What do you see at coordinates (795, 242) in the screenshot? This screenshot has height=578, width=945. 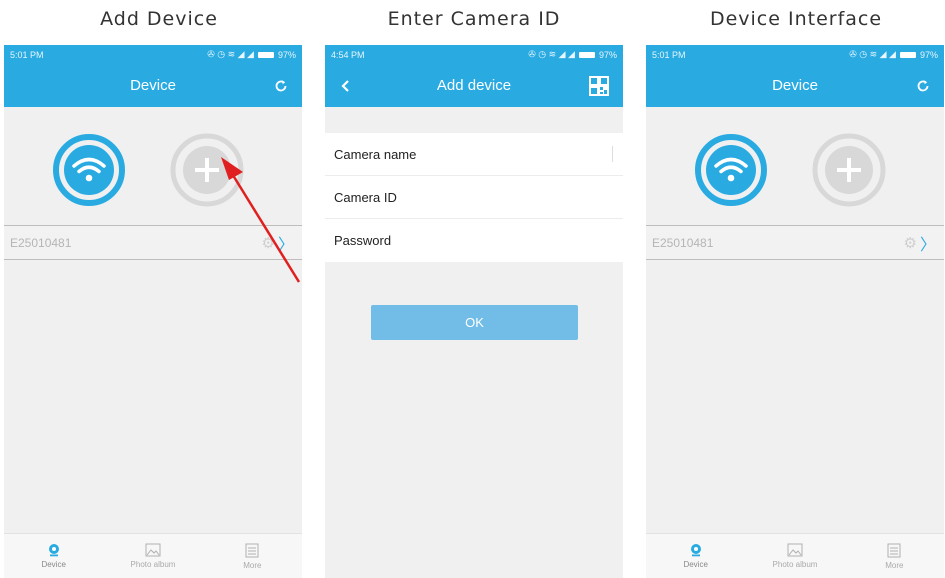 I see `device-list-item: E25010481 ⚙ 〉` at bounding box center [795, 242].